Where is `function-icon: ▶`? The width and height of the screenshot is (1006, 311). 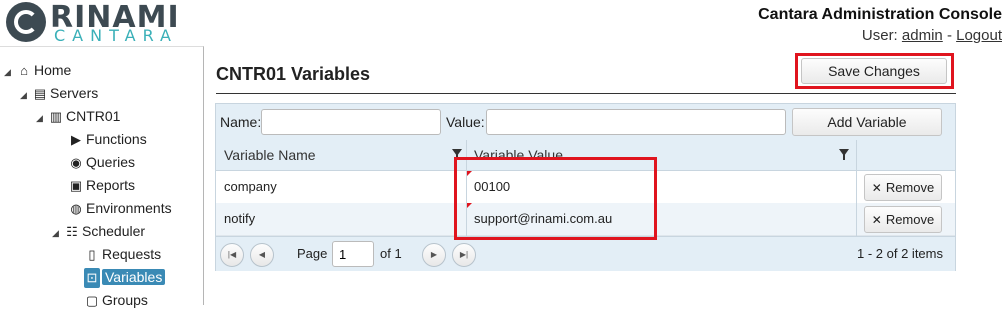 function-icon: ▶ is located at coordinates (76, 139).